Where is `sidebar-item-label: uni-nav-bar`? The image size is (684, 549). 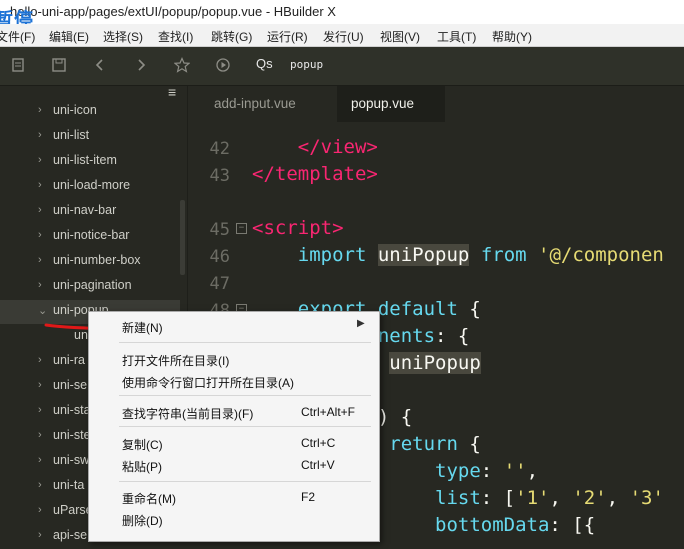
sidebar-item-label: uni-nav-bar is located at coordinates (85, 210).